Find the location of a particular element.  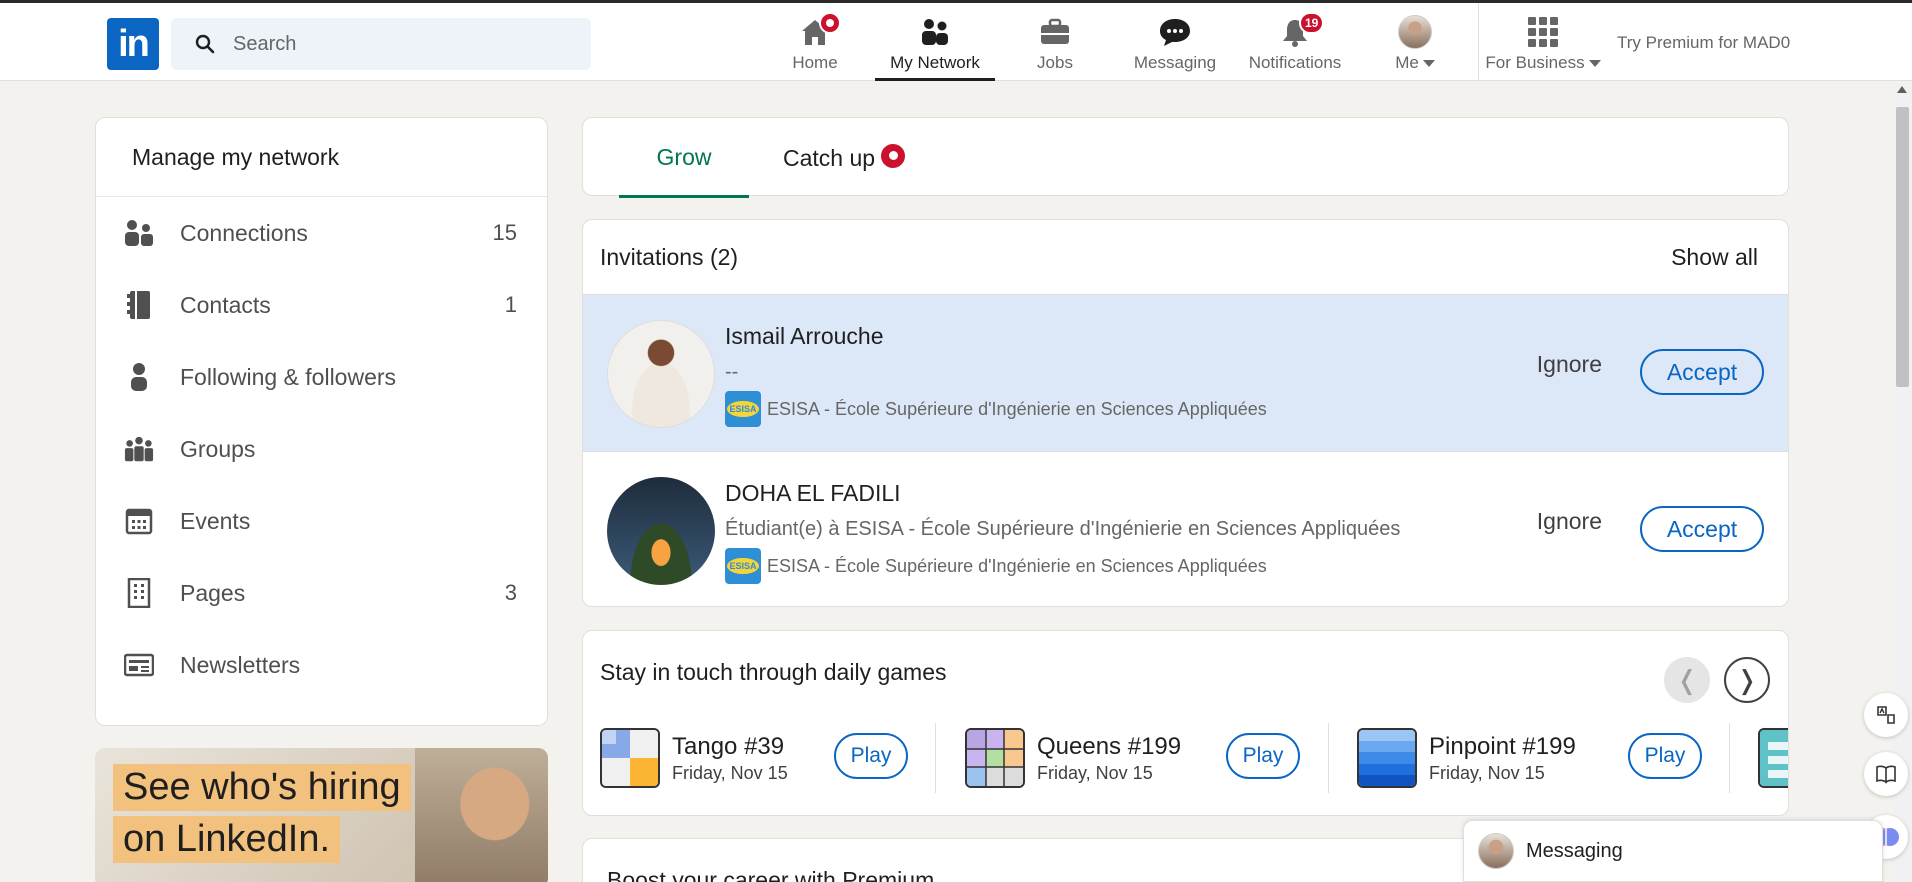

game-queens: Queens #199 Friday, Nov 15 is located at coordinates (1073, 758).